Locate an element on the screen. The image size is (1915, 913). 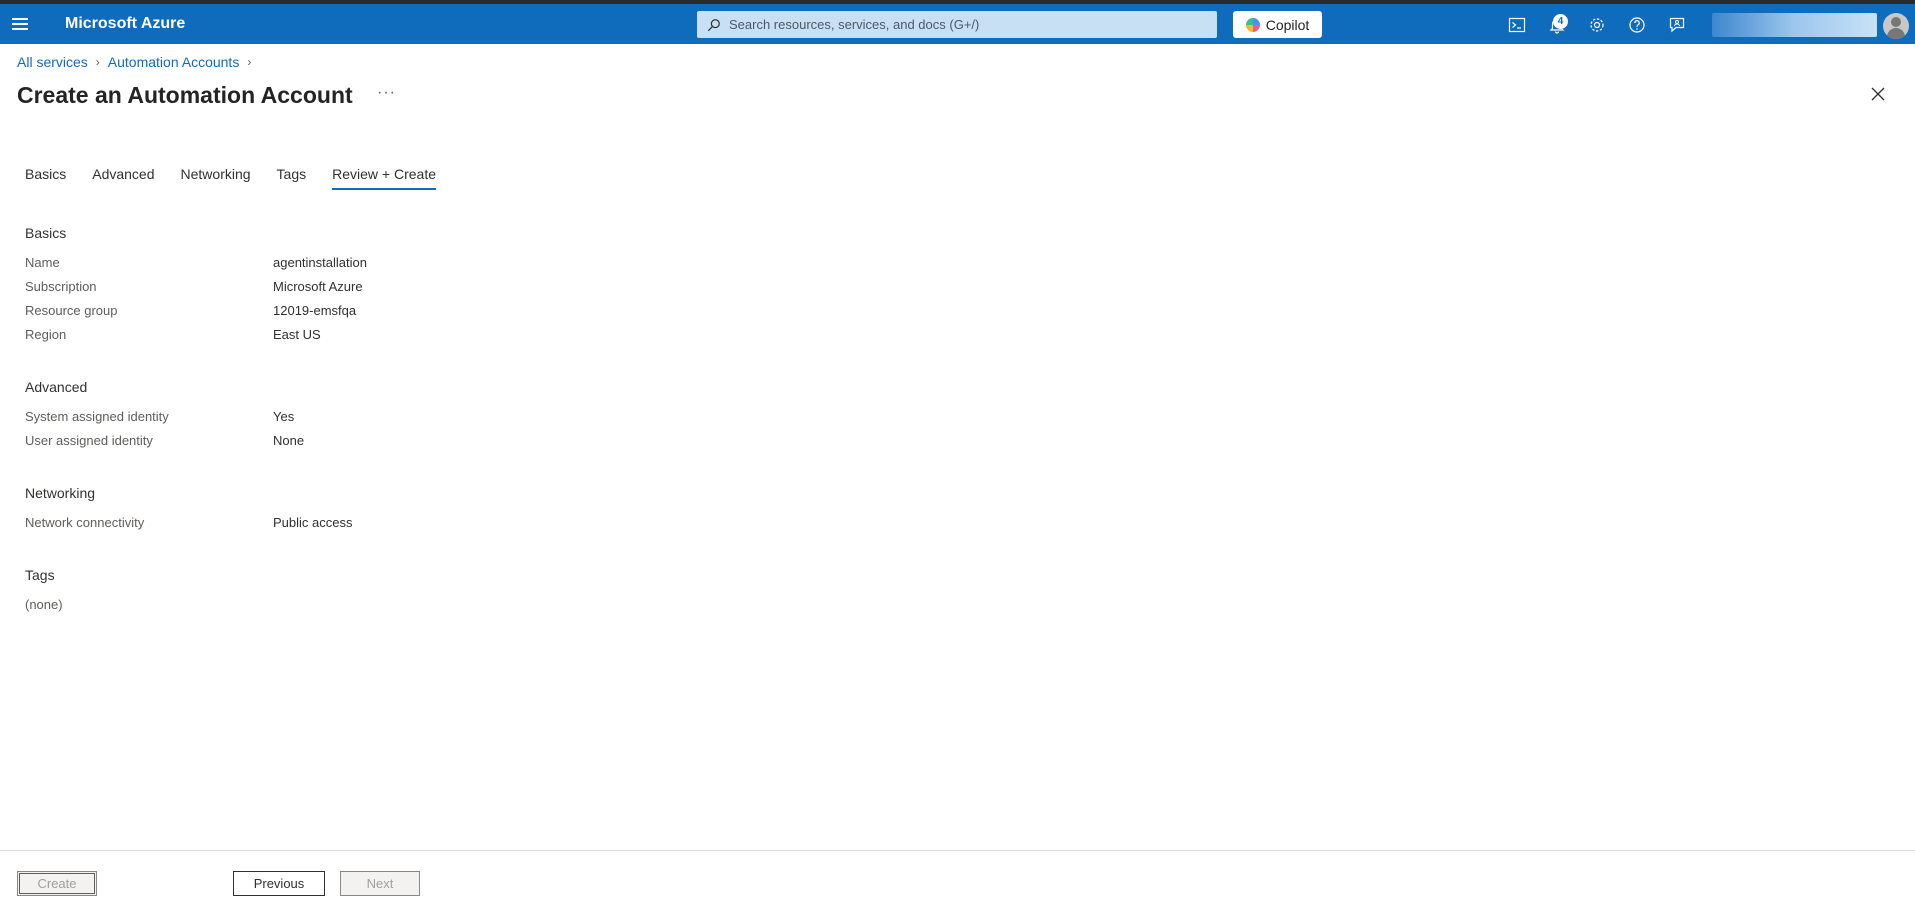
section-title-networking: Networking is located at coordinates (60, 493).